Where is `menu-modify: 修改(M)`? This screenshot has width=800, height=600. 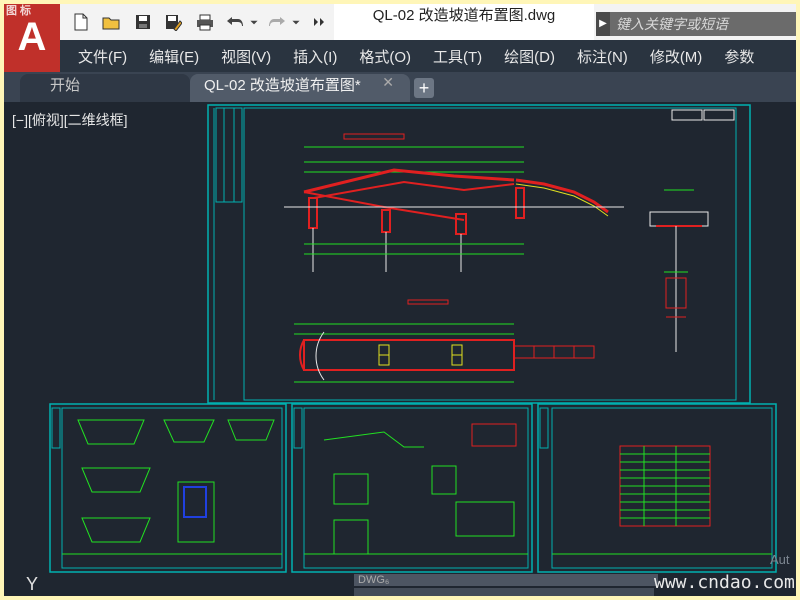
menu-modify: 修改(M) is located at coordinates (676, 56).